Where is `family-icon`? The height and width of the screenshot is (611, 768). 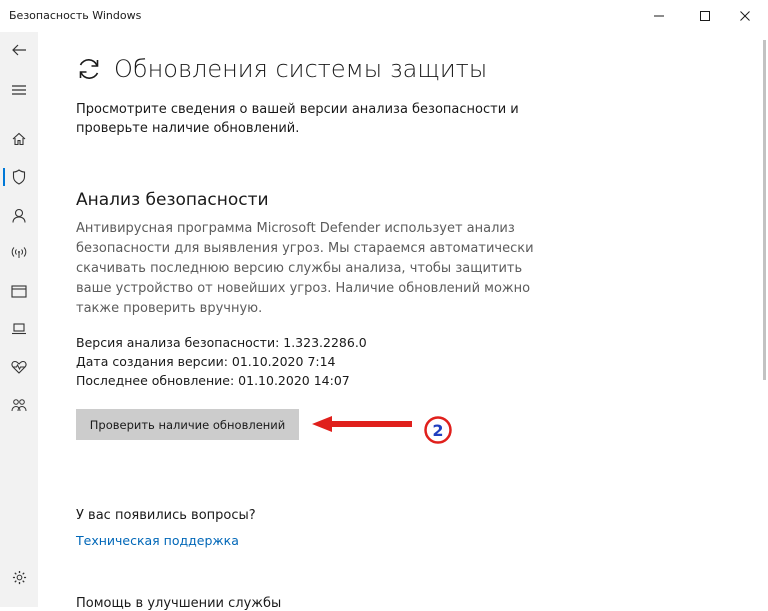 family-icon is located at coordinates (19, 405).